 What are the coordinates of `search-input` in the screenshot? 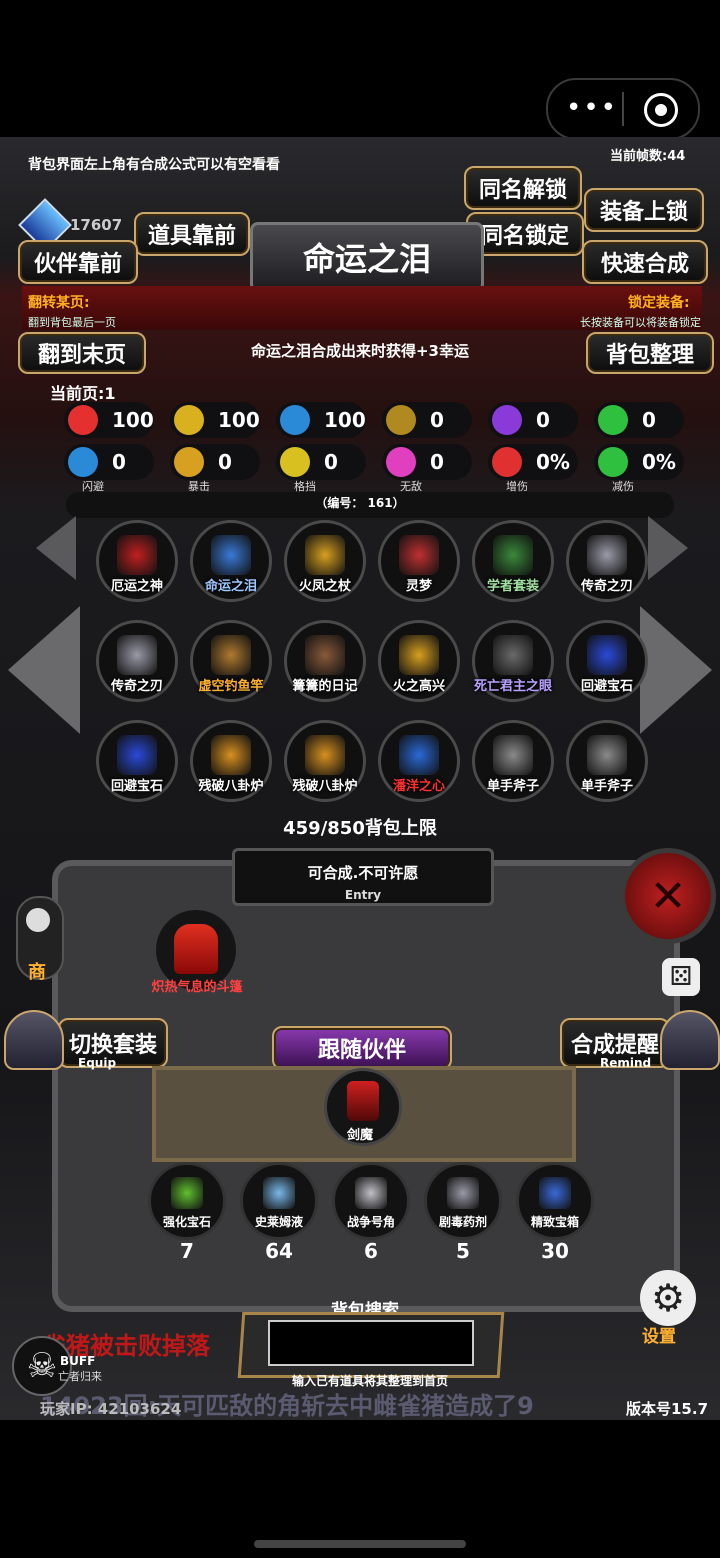 It's located at (371, 1343).